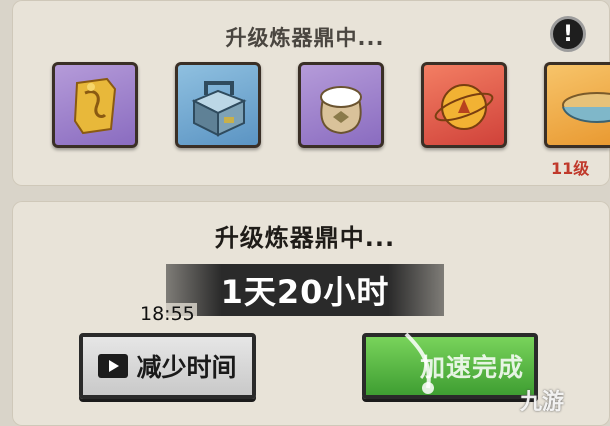  Describe the element at coordinates (419, 363) in the screenshot. I see `watermark-leaf-icon` at that location.